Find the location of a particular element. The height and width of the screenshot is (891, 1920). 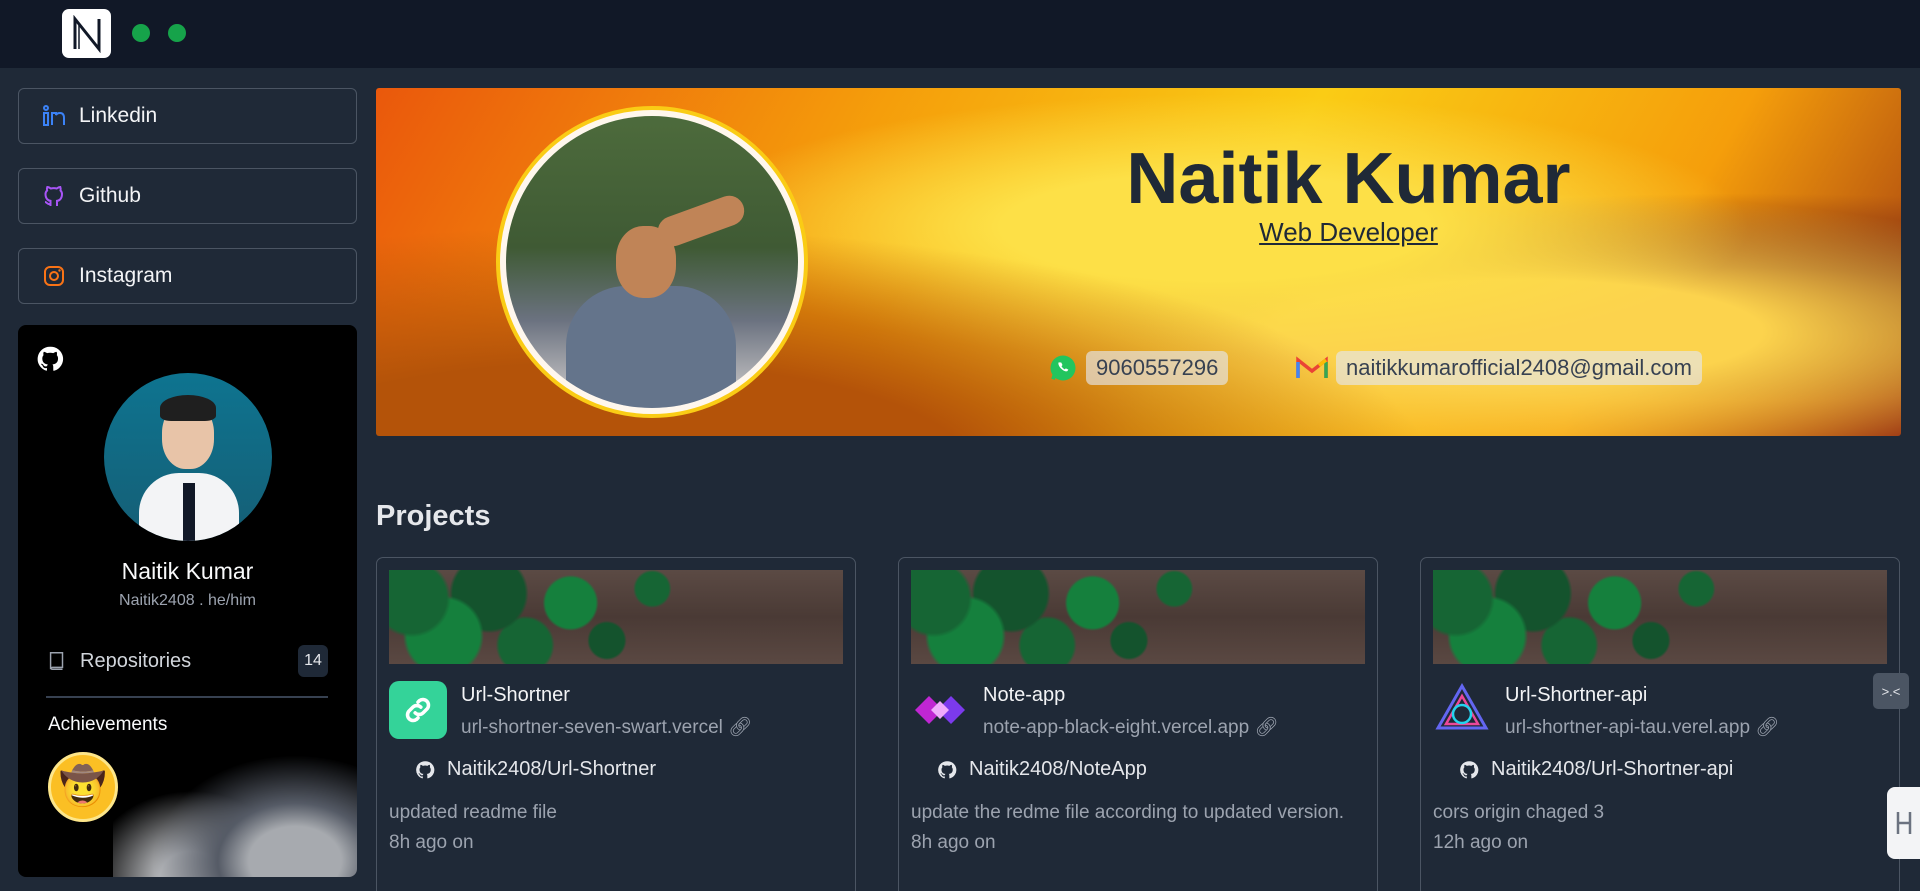

project-url-link: url-shortner-seven-swart.vercel 🔗︎ is located at coordinates (606, 727).